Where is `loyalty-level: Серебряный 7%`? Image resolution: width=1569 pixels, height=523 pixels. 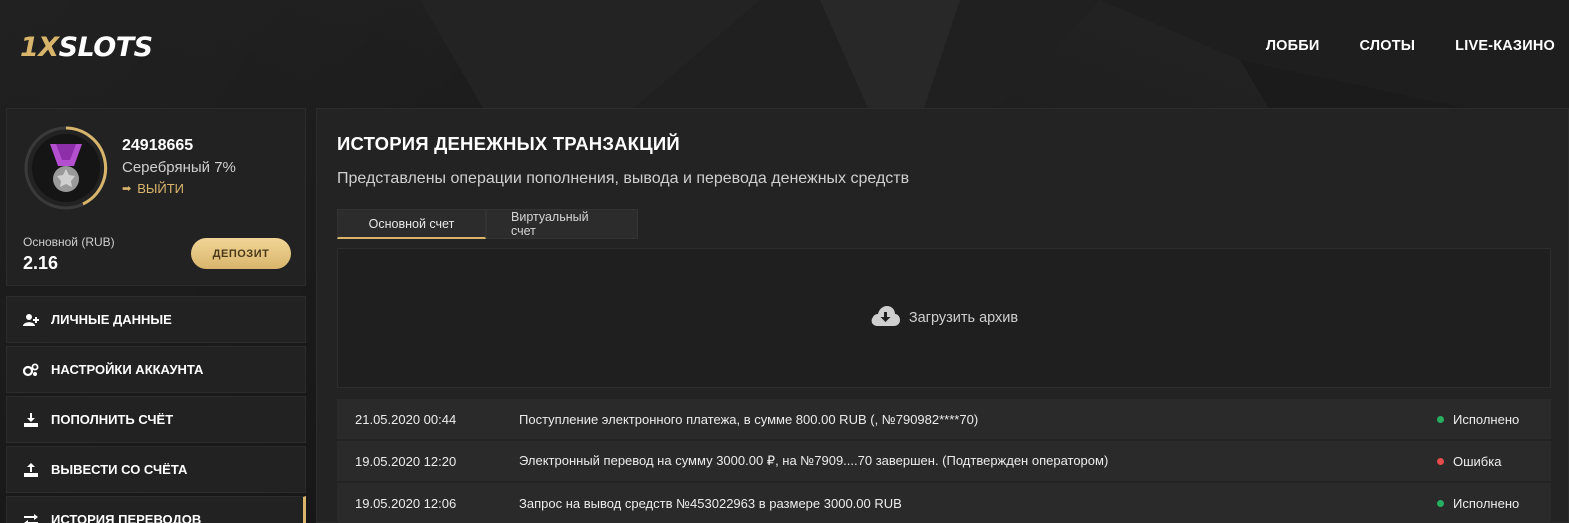 loyalty-level: Серебряный 7% is located at coordinates (179, 167).